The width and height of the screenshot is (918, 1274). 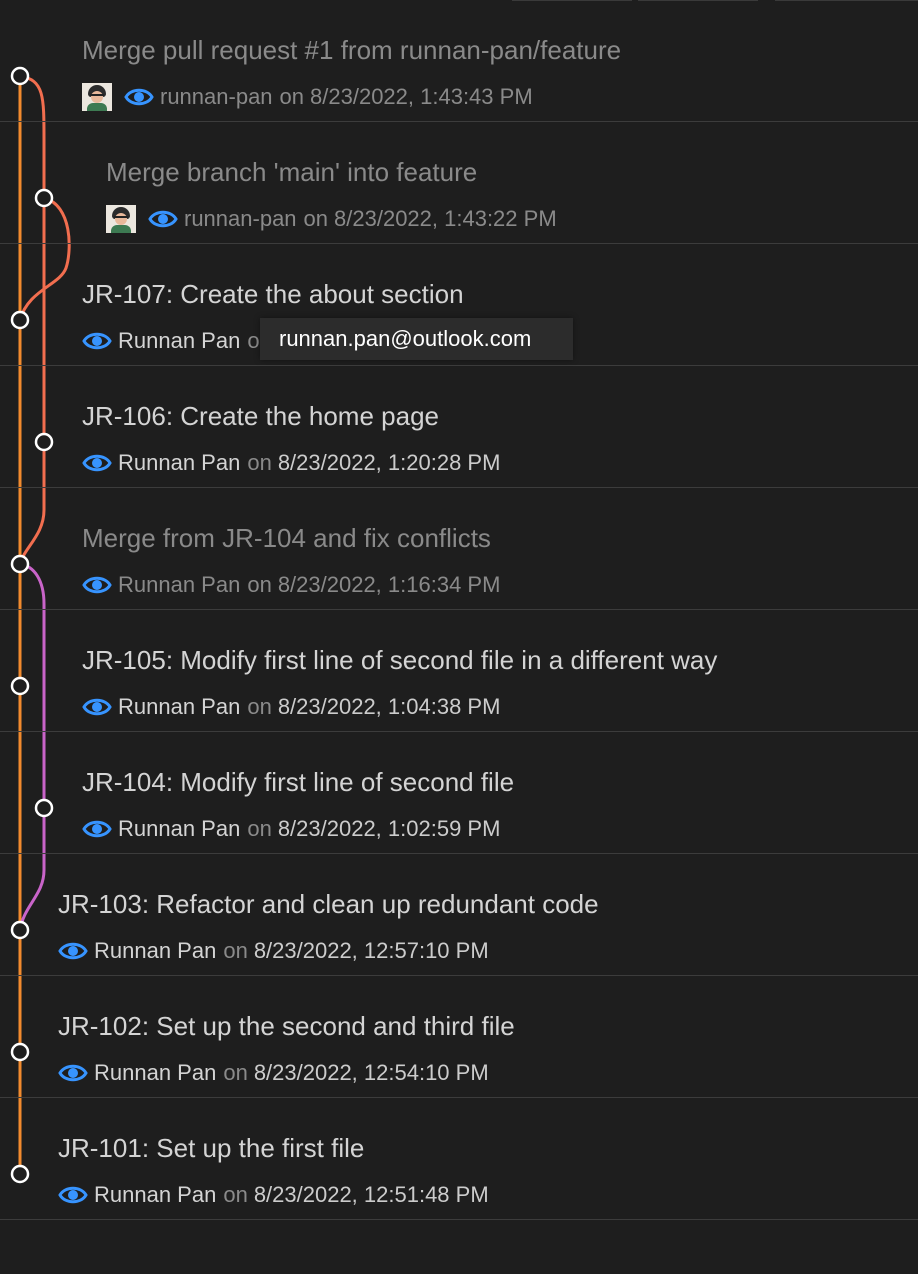 What do you see at coordinates (298, 782) in the screenshot?
I see `commit-message: JR-104: Modify first line of second file` at bounding box center [298, 782].